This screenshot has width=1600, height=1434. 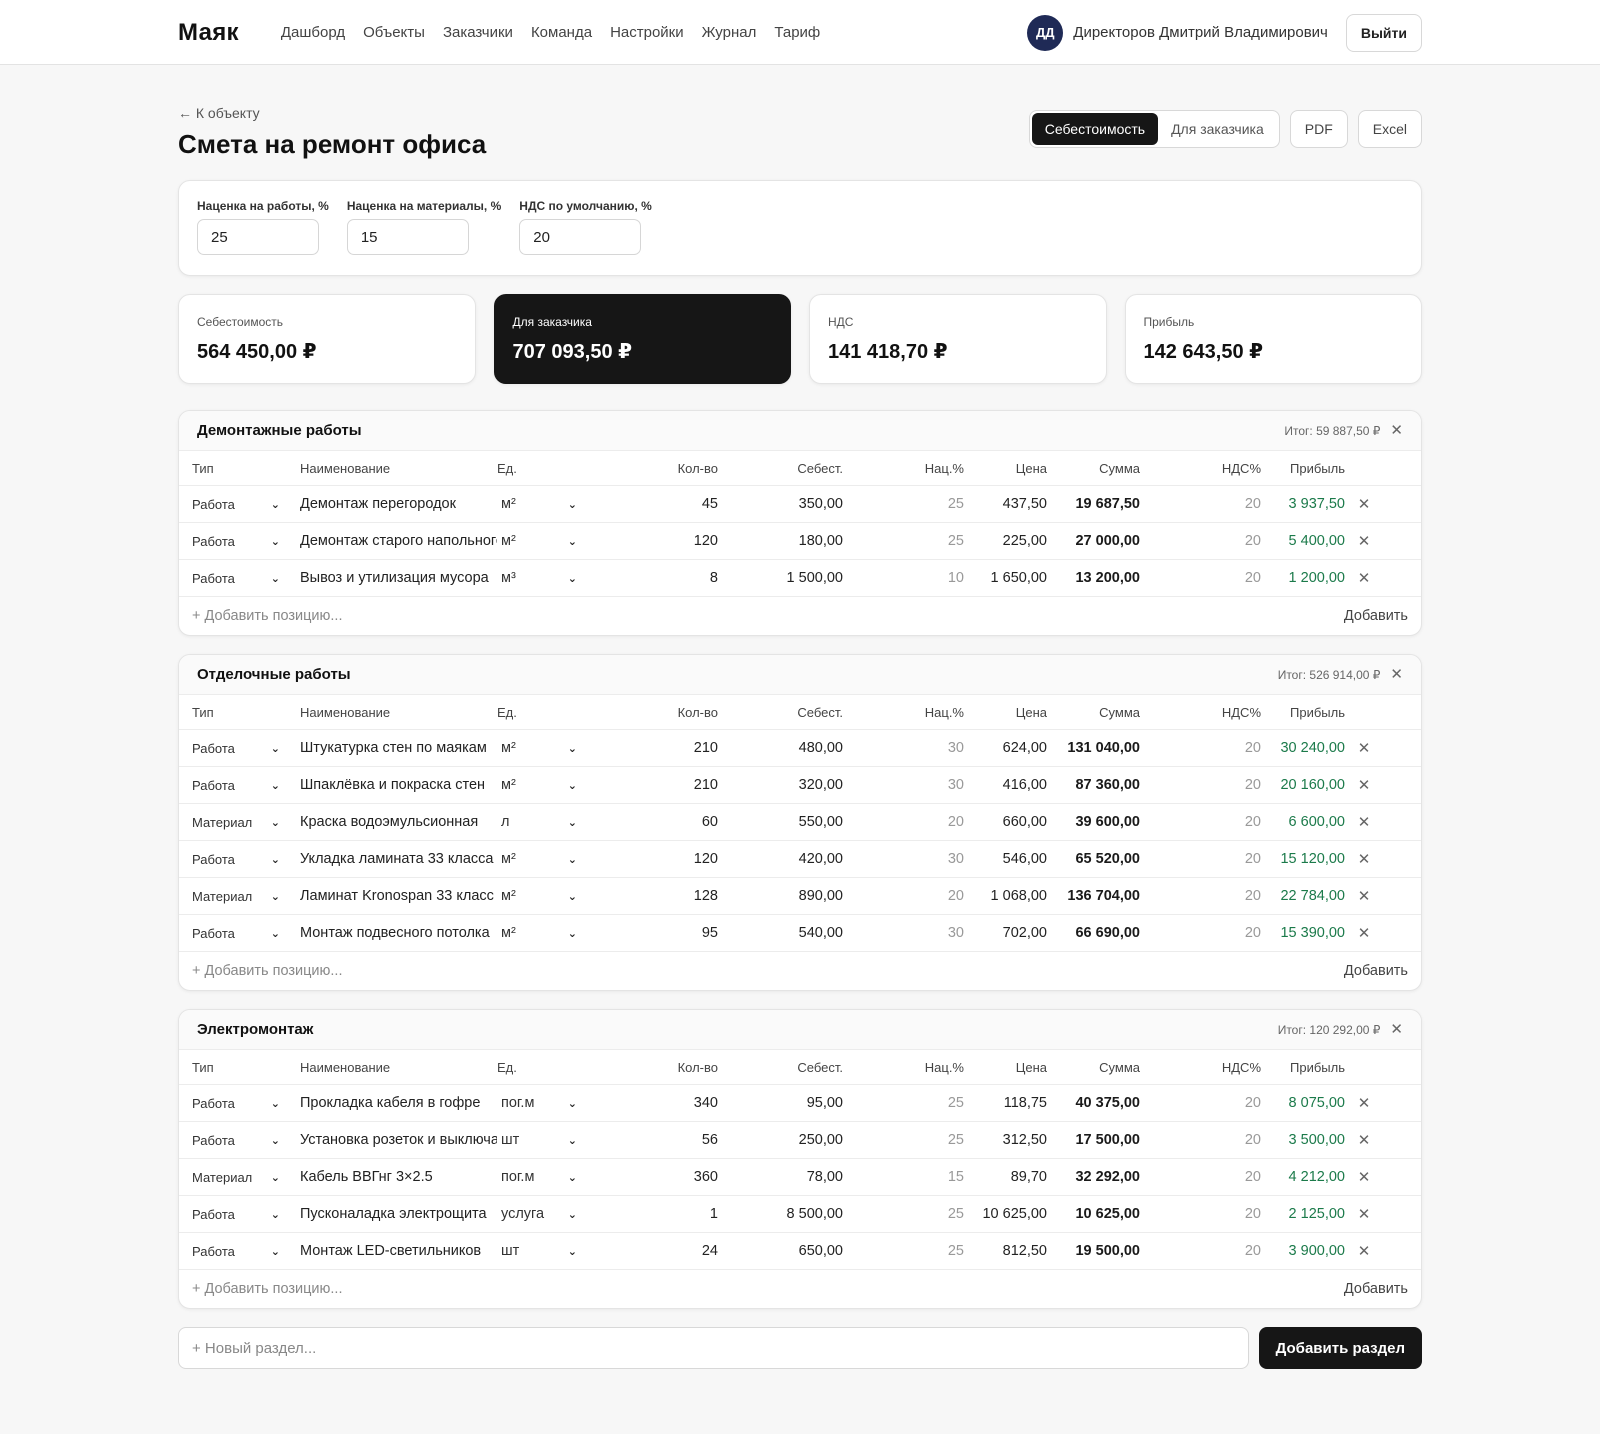 I want to click on qty-input: 60, so click(x=653, y=822).